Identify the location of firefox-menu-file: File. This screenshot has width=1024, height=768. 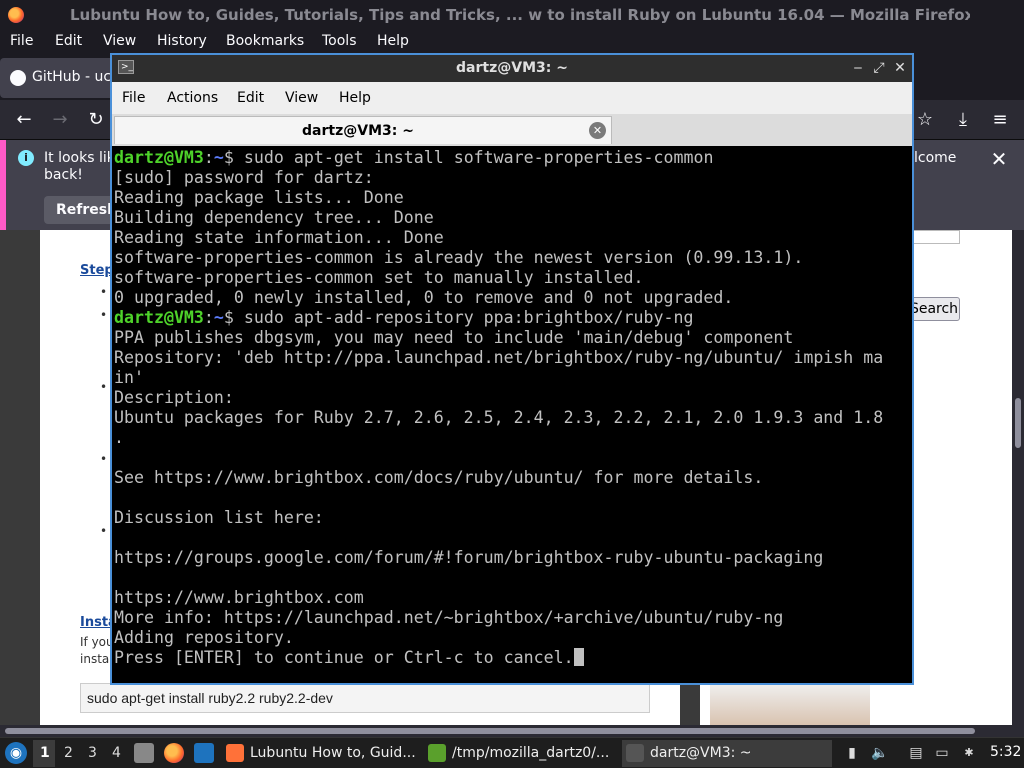
(21, 41).